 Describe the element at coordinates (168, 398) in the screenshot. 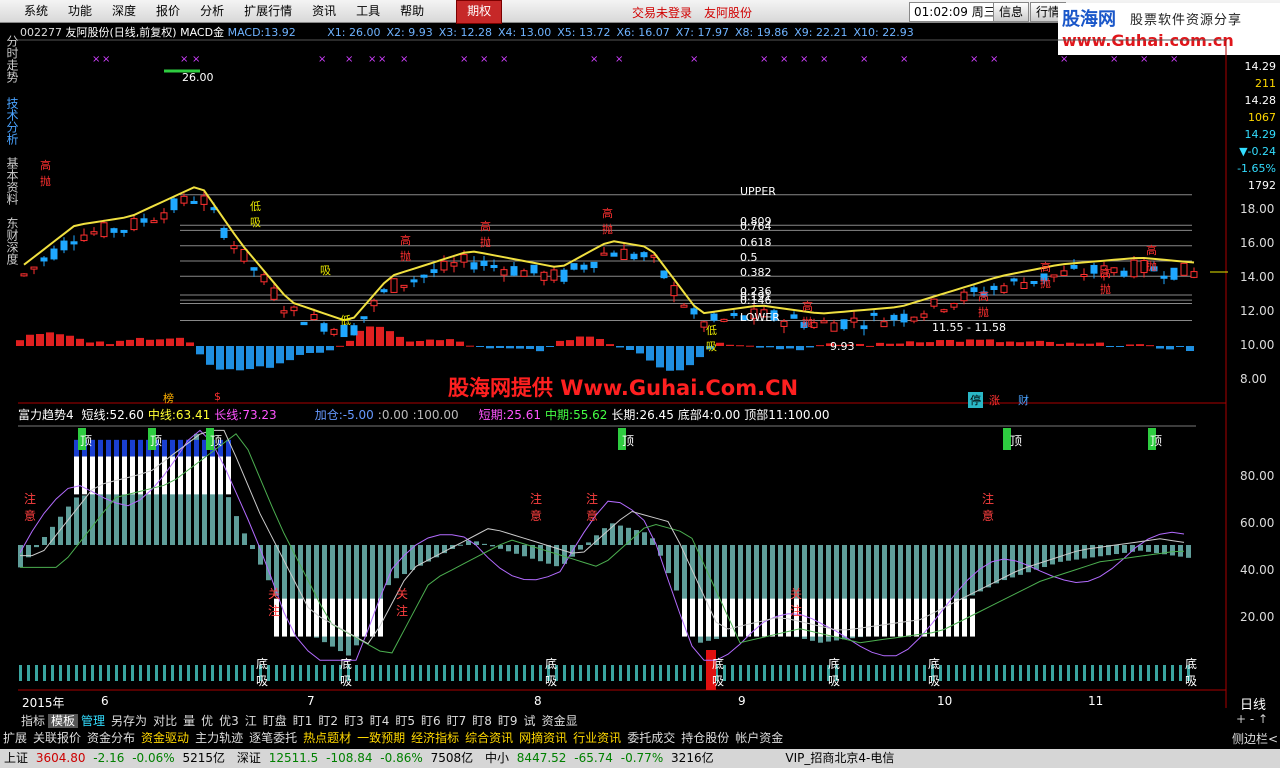

I see `list-badge: 榜` at that location.